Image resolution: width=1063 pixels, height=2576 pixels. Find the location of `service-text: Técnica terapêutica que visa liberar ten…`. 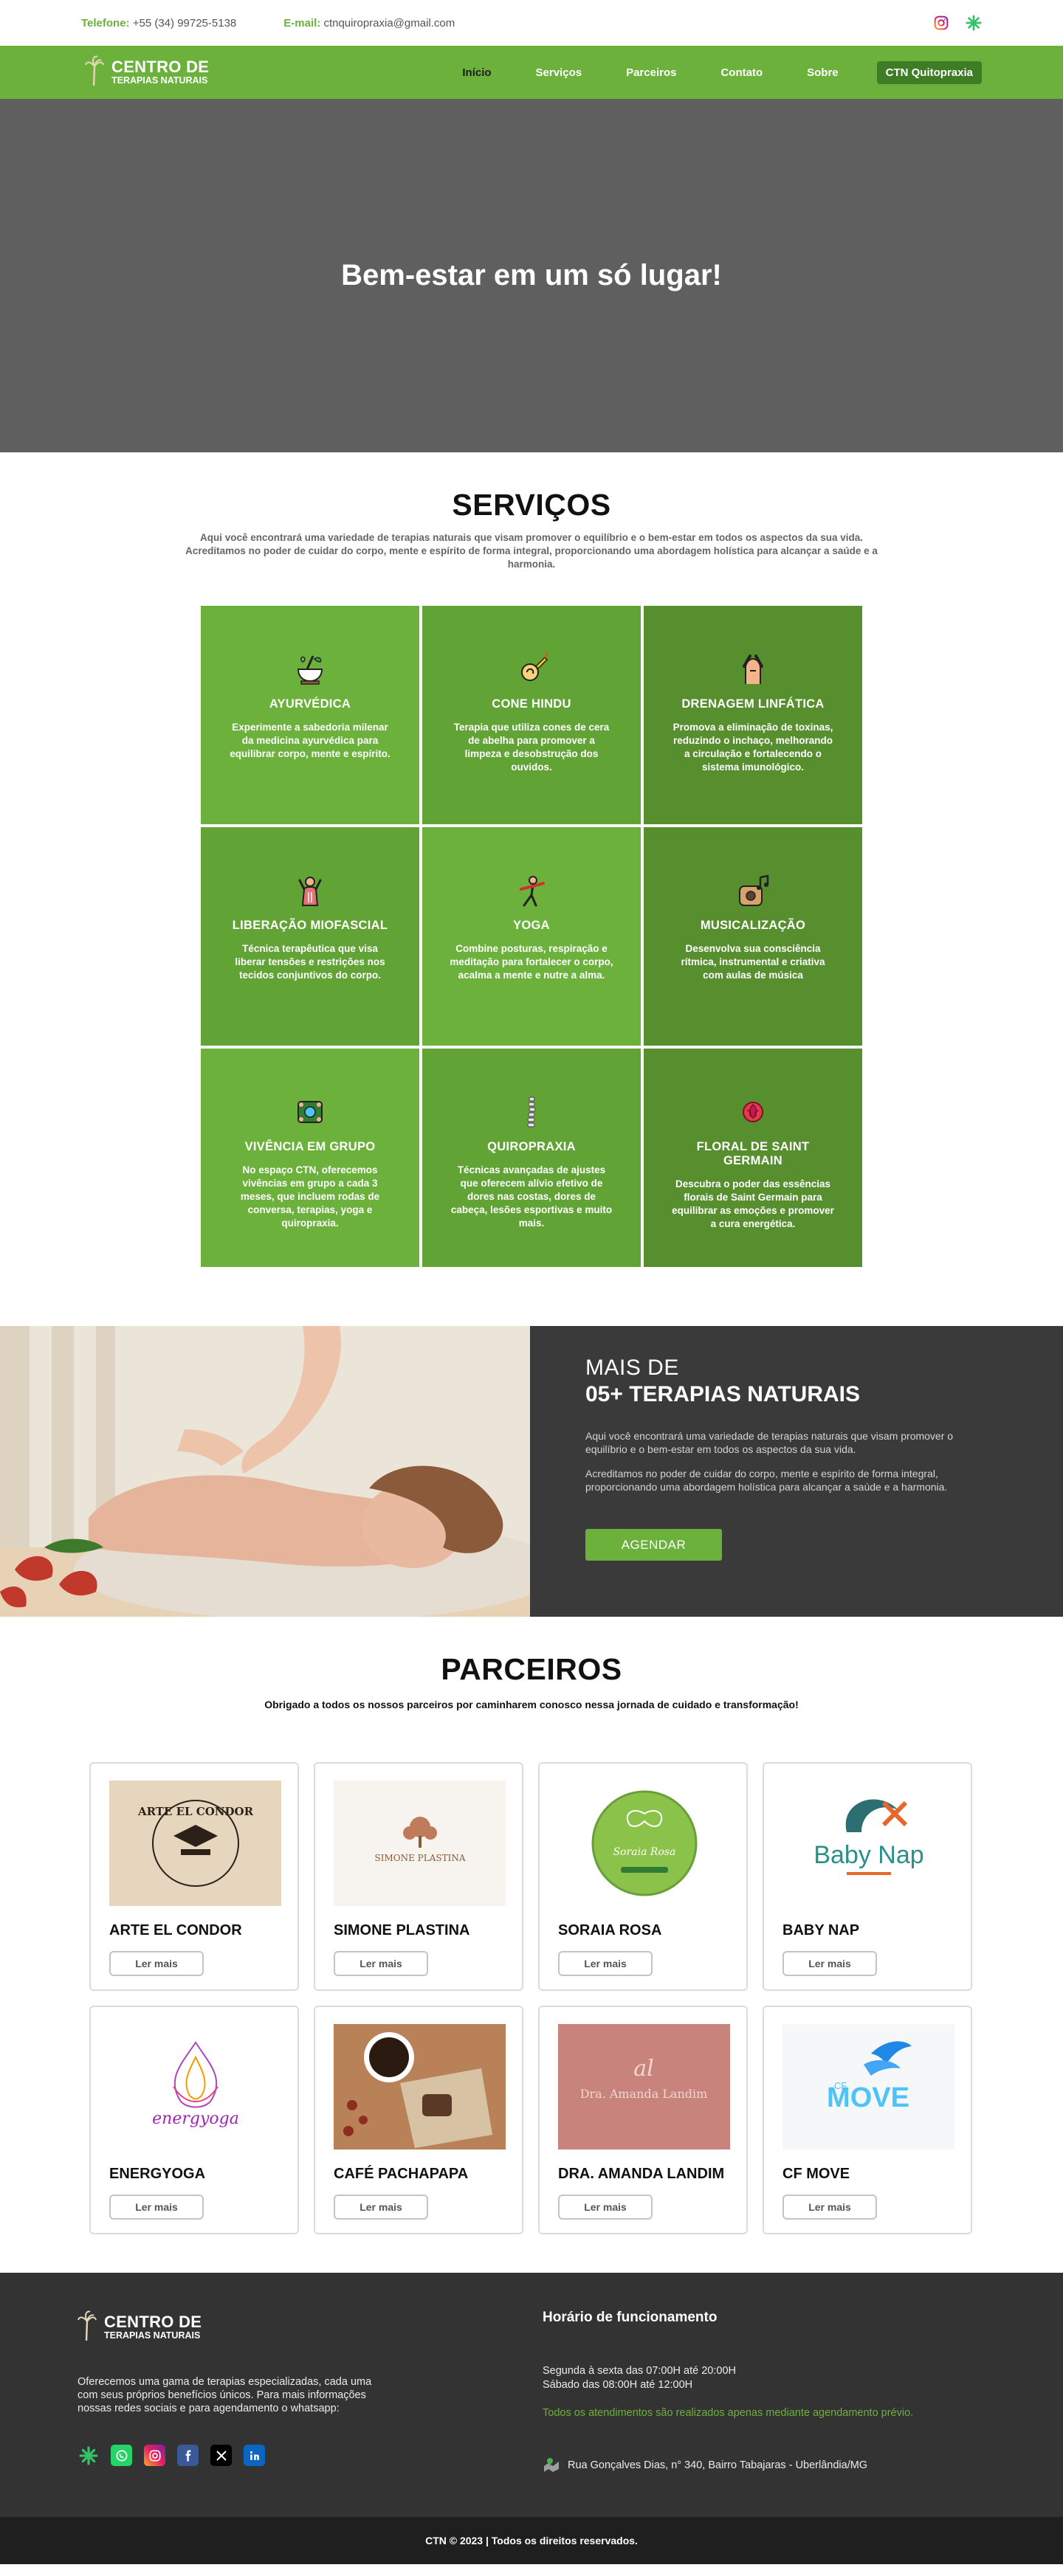

service-text: Técnica terapêutica que visa liberar ten… is located at coordinates (310, 962).